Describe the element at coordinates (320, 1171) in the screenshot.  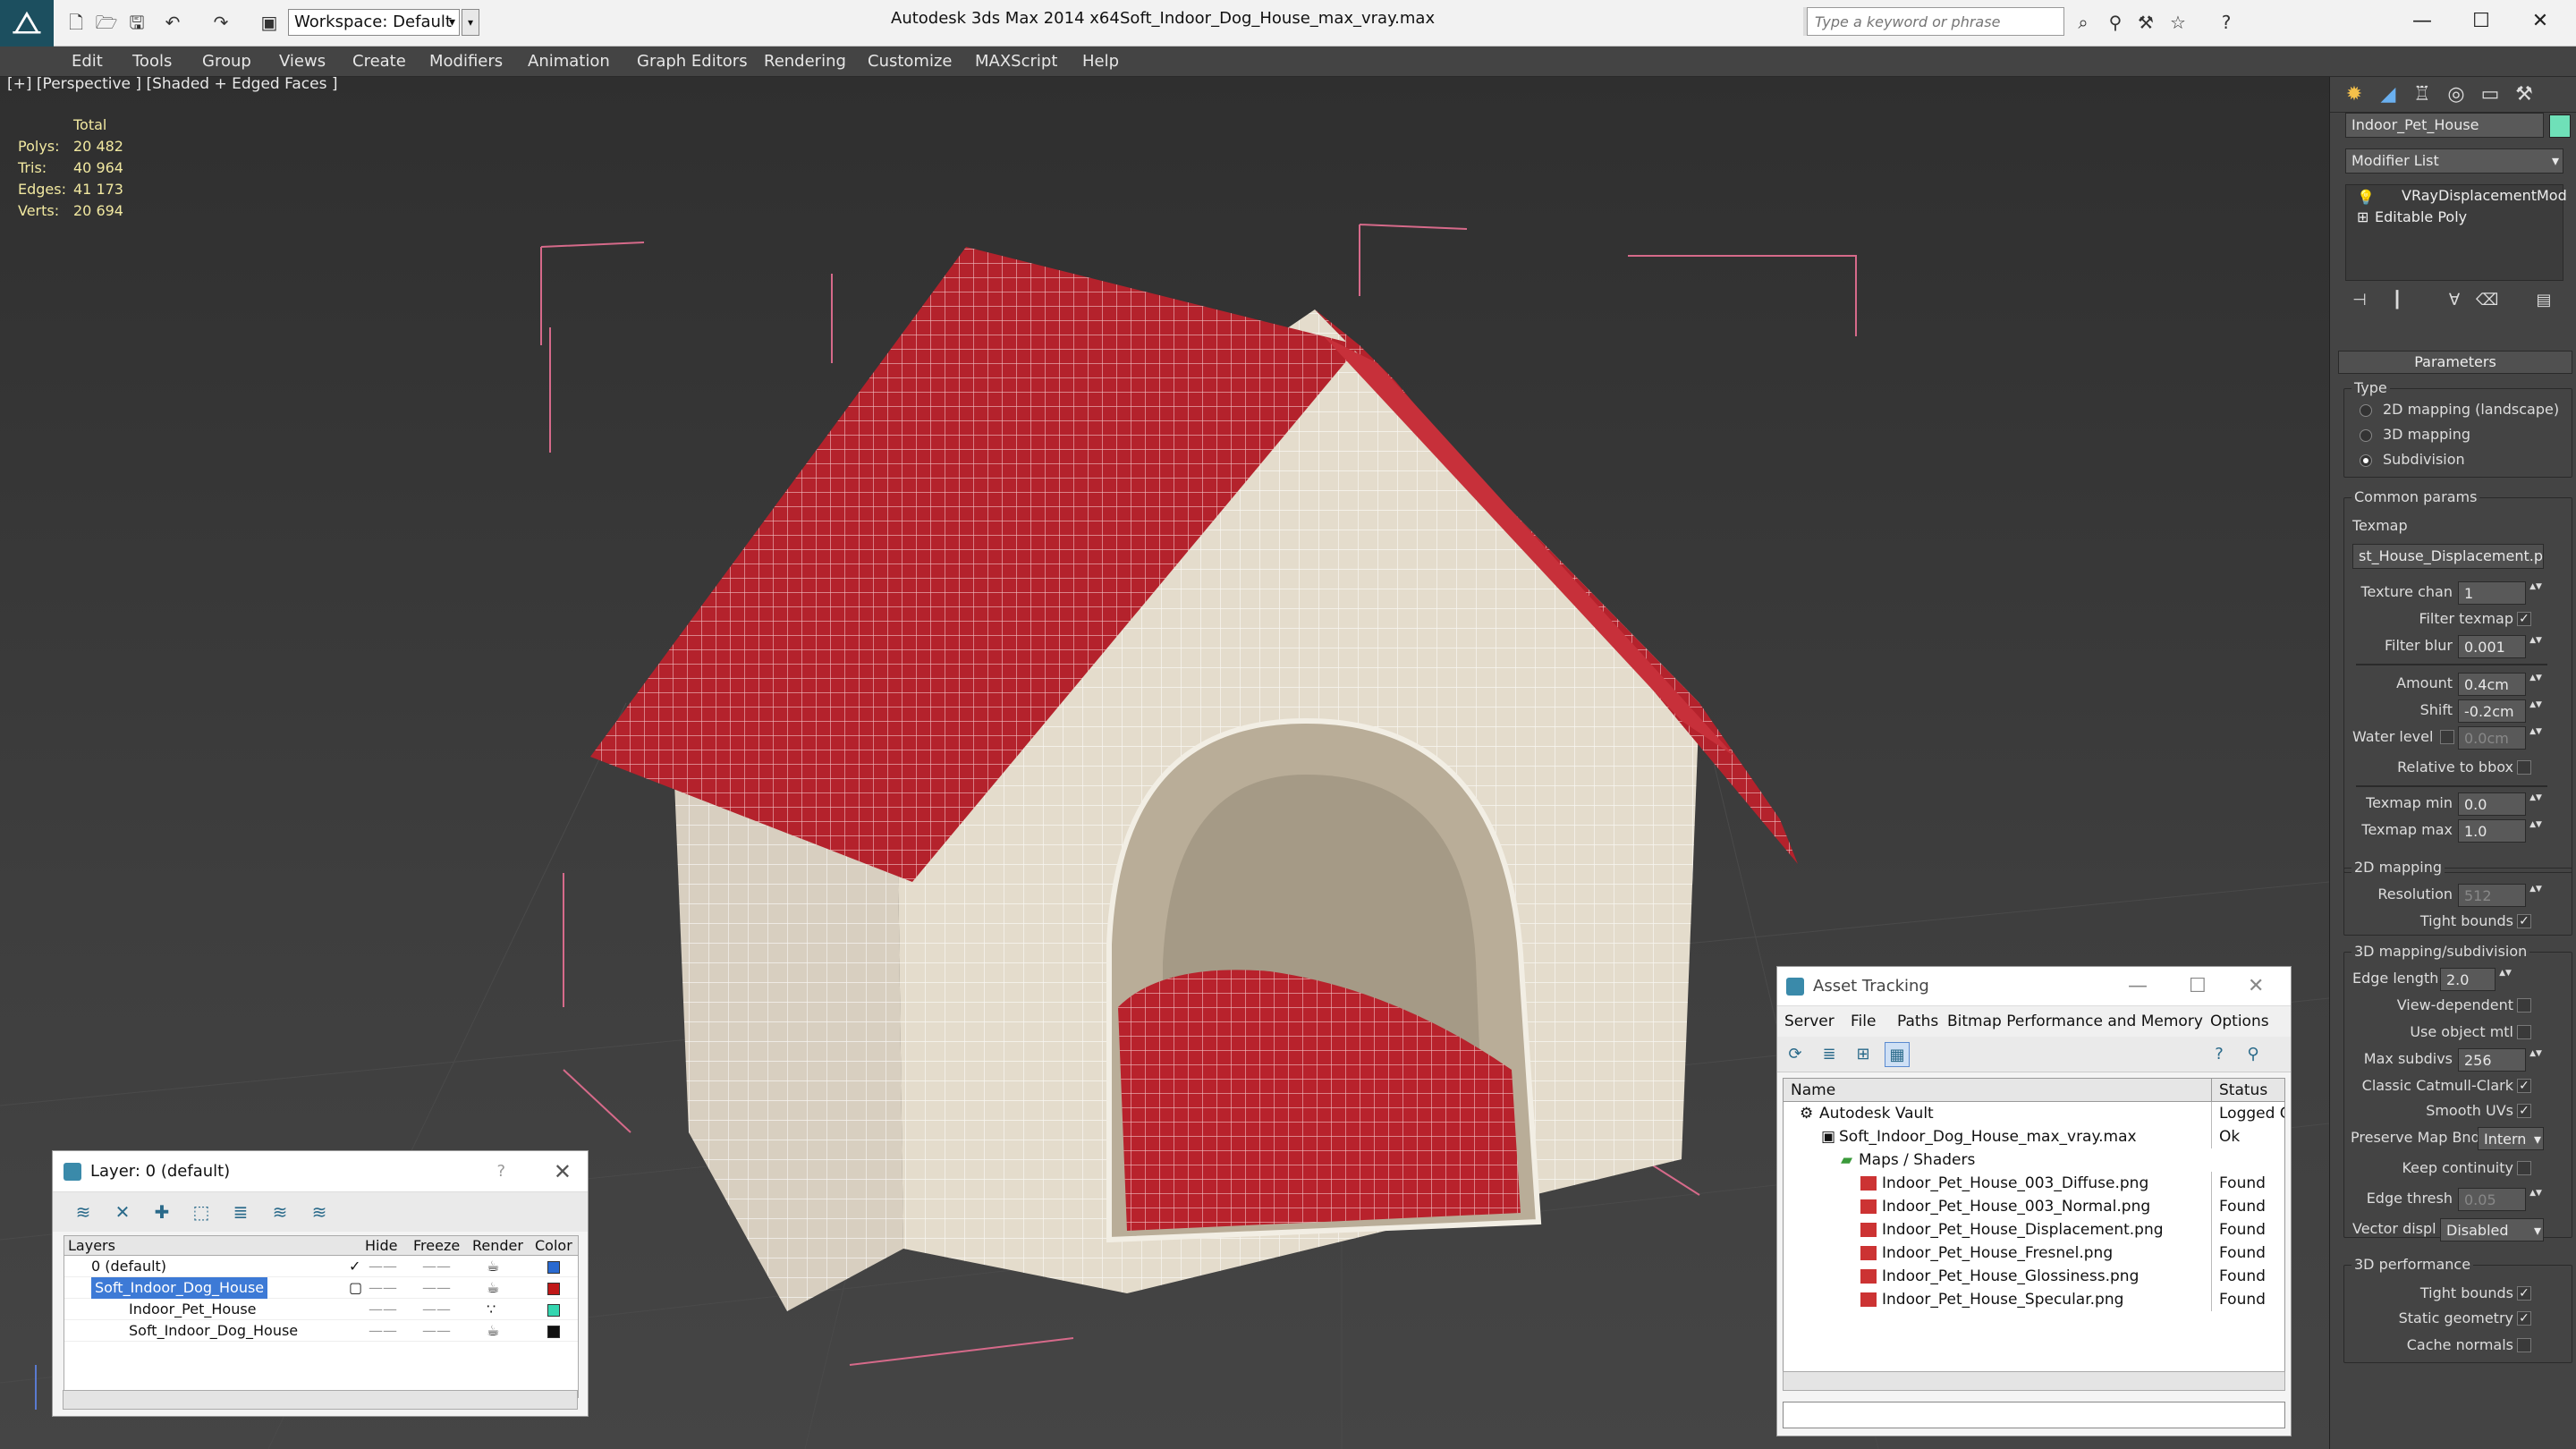
I see `layer-window-titlebar: Layer: 0 (default) ? ✕` at that location.